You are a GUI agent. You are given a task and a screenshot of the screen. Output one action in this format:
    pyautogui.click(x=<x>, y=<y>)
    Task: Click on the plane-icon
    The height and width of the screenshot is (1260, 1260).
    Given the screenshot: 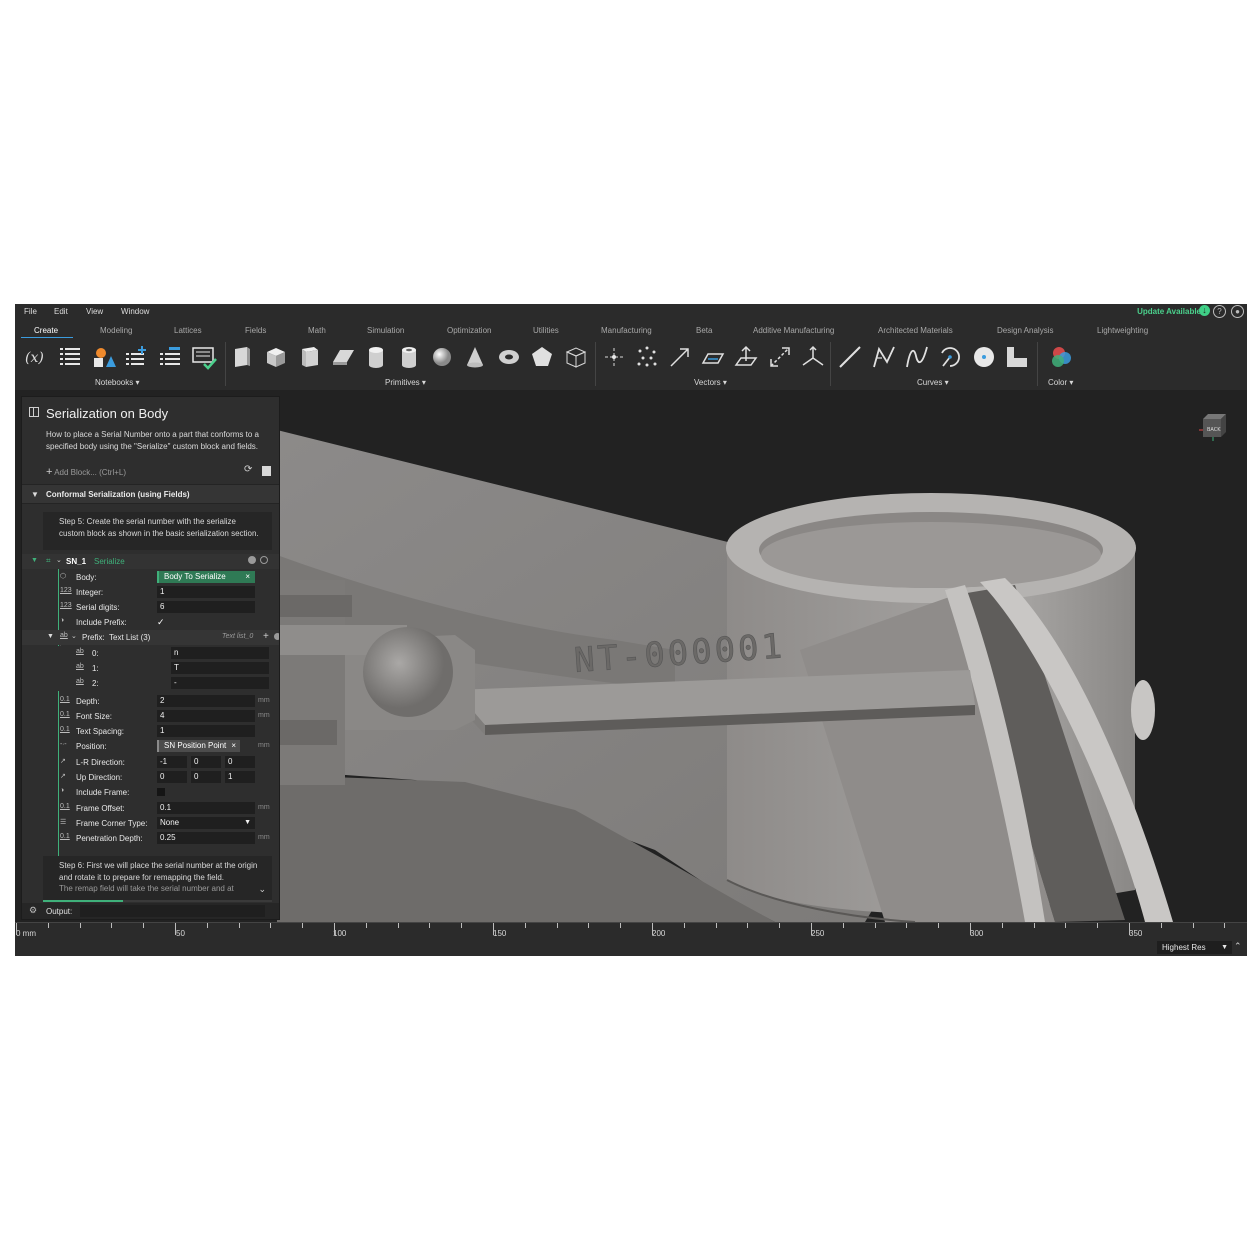 What is the action you would take?
    pyautogui.click(x=713, y=357)
    